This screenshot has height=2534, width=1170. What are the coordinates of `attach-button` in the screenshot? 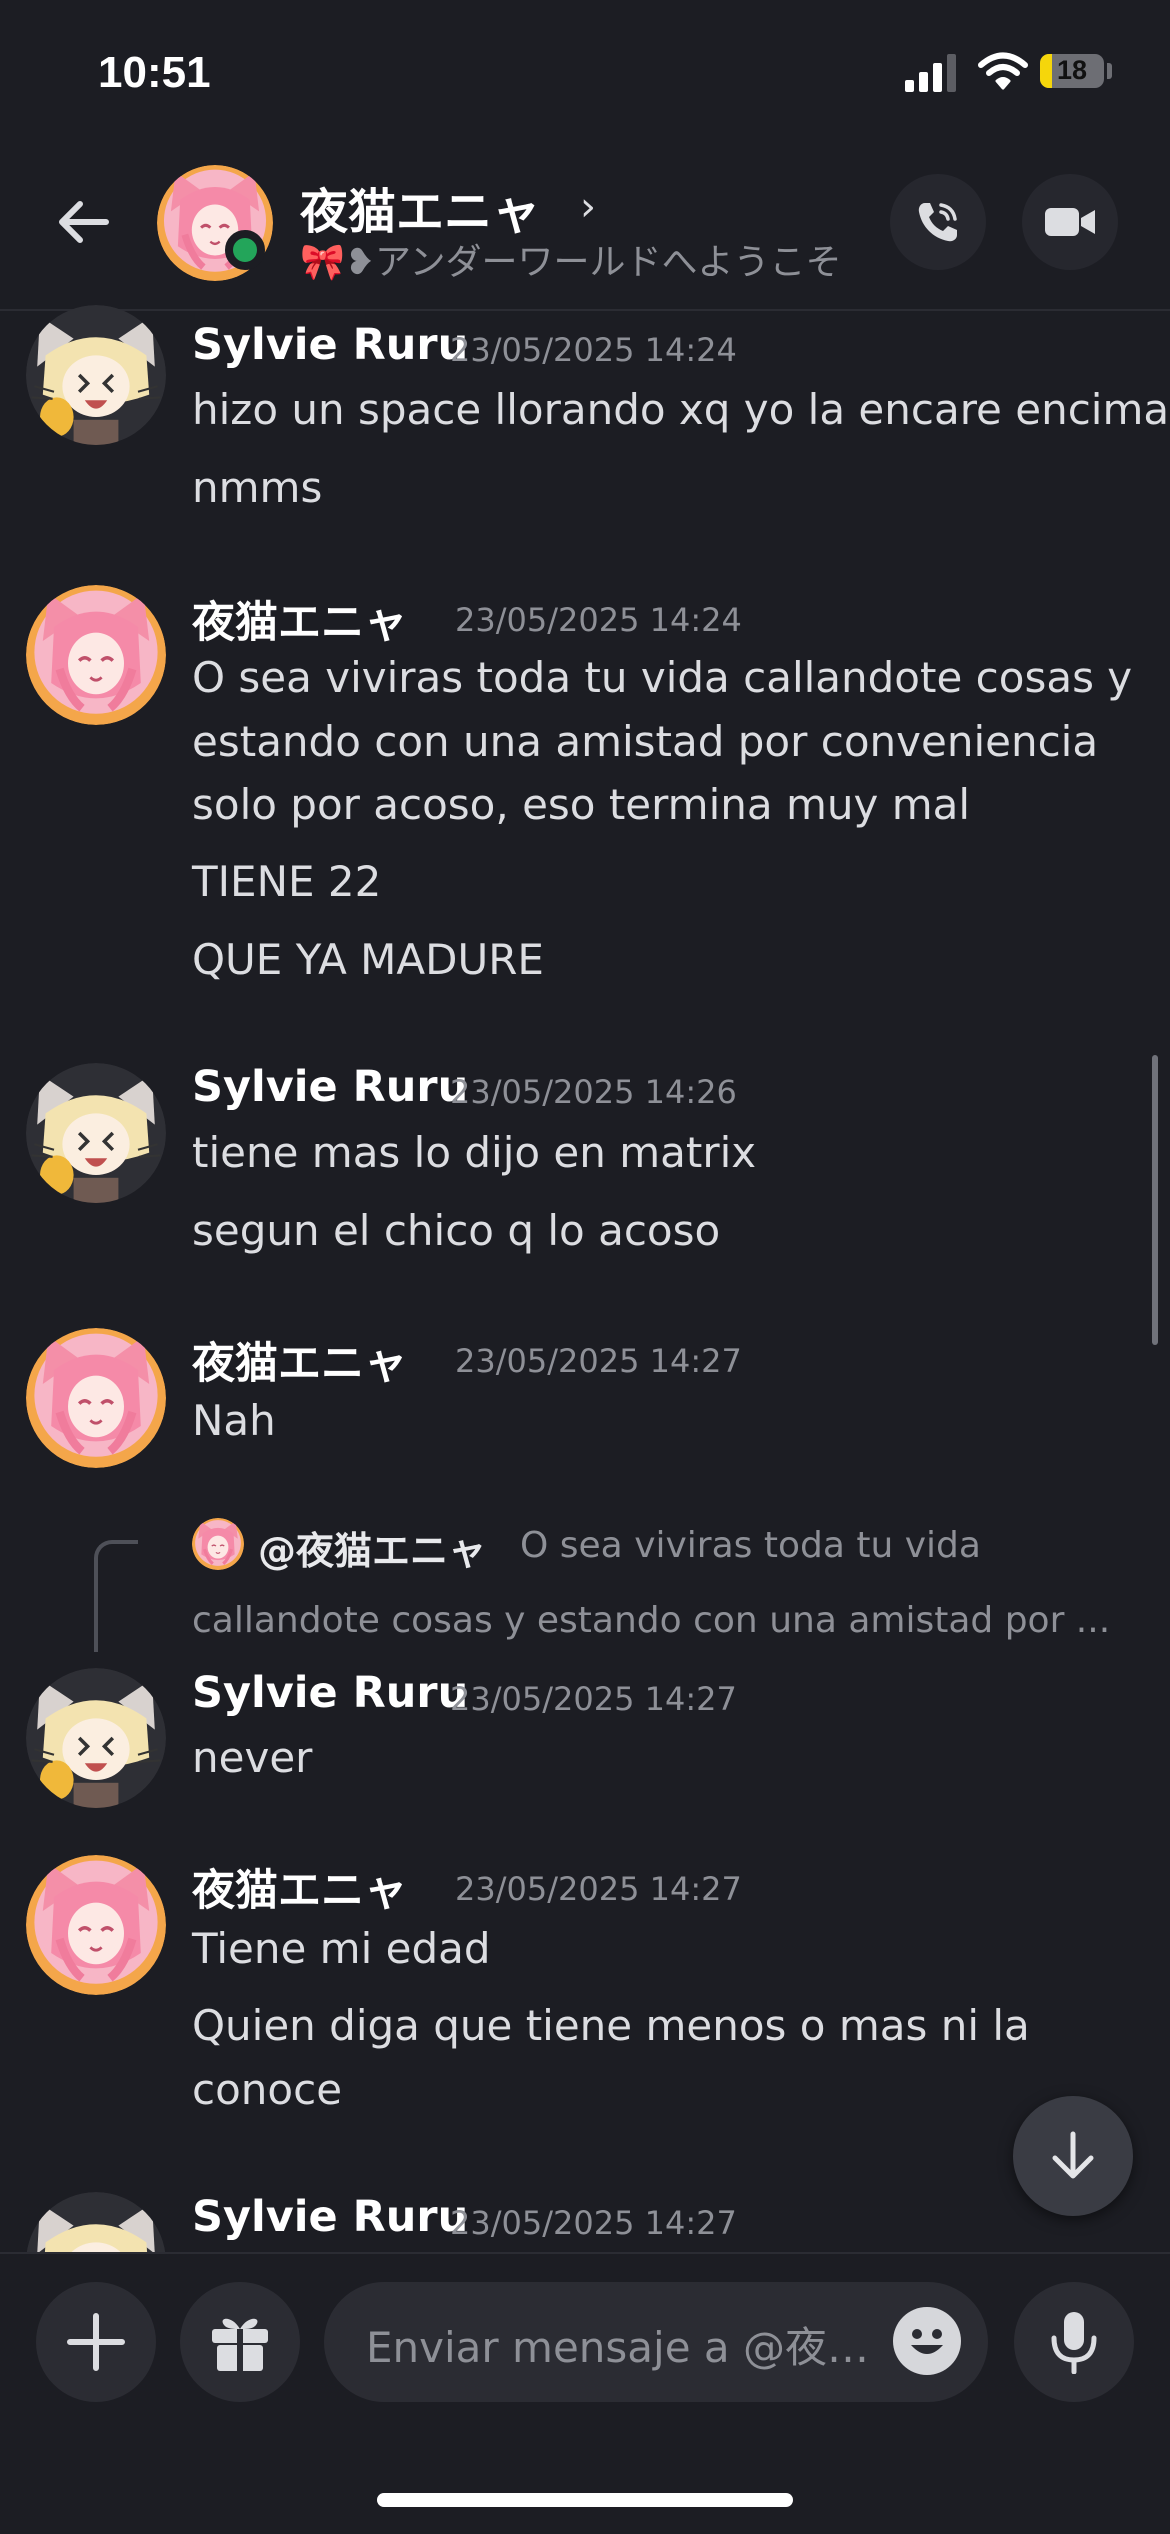 It's located at (96, 2342).